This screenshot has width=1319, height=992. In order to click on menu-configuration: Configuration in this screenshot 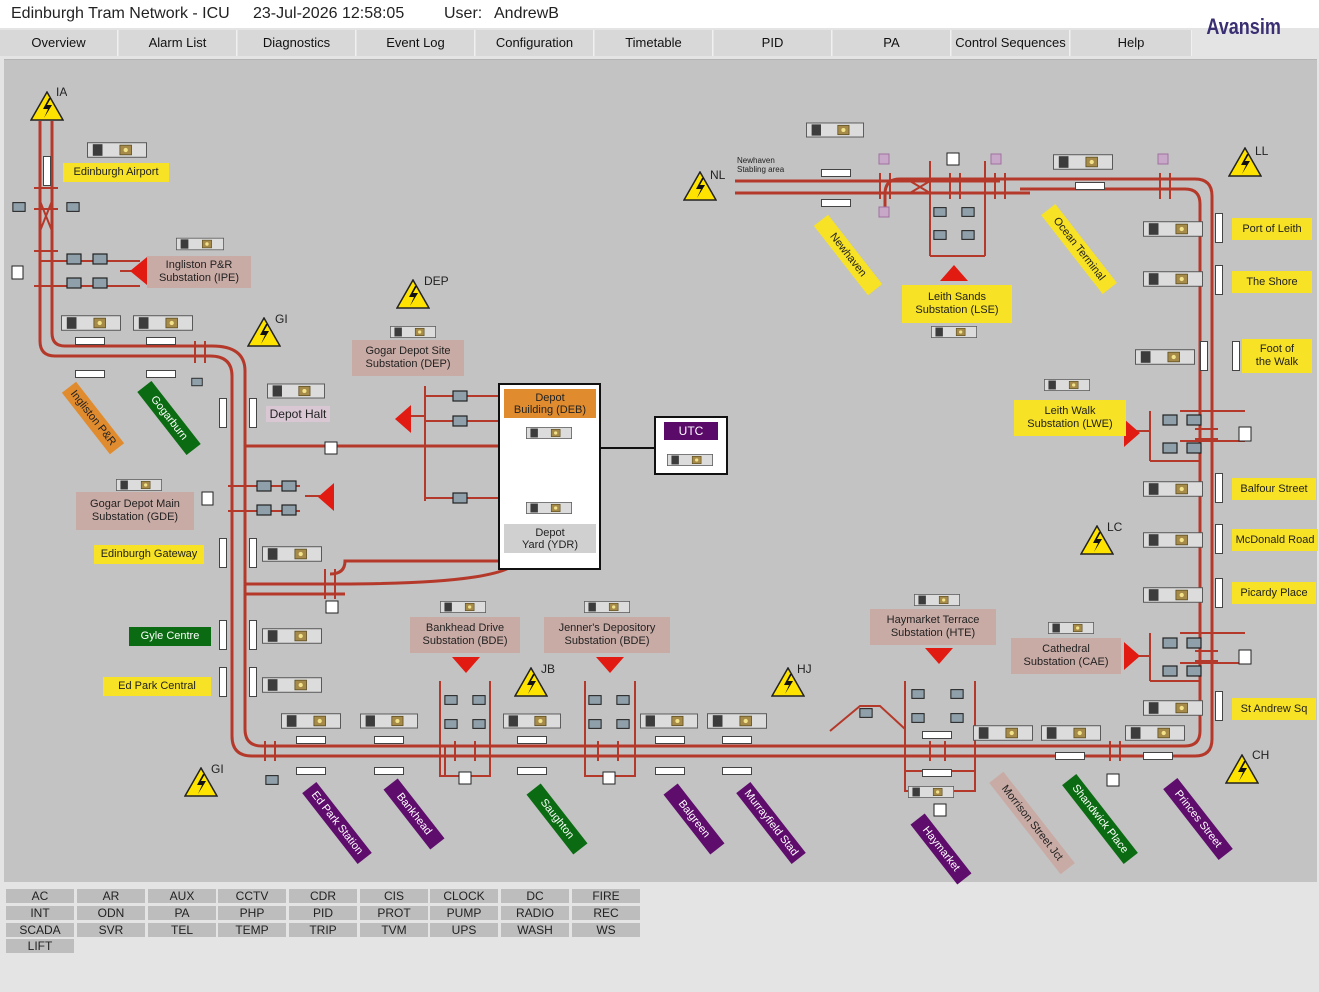, I will do `click(535, 43)`.